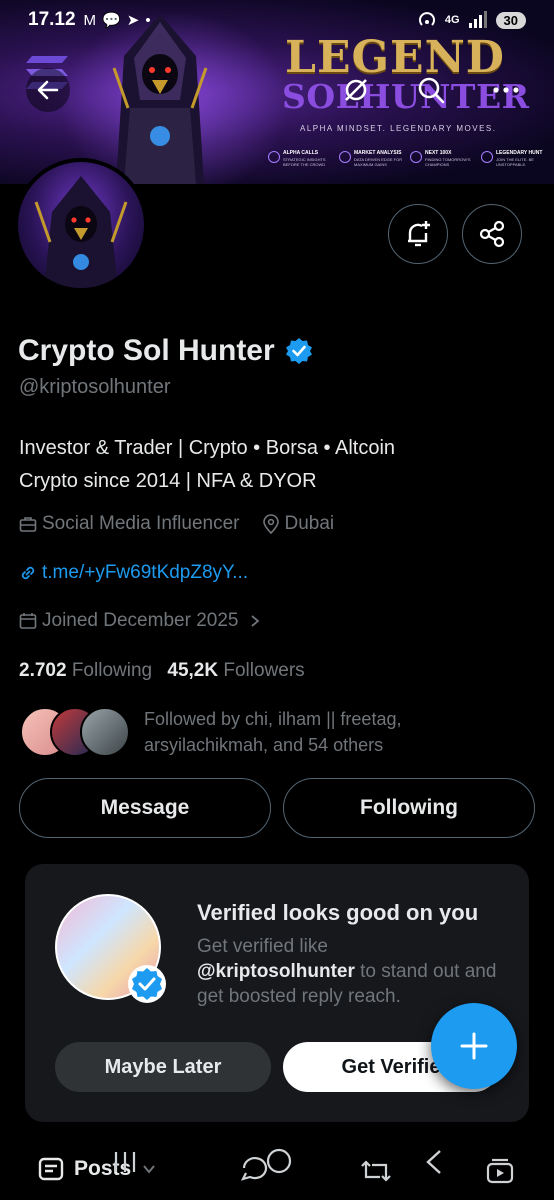 The image size is (554, 1200). Describe the element at coordinates (112, 670) in the screenshot. I see `following-label: Following` at that location.